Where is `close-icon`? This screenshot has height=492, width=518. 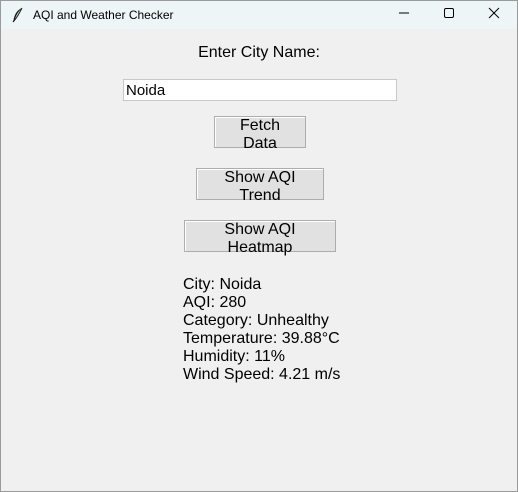
close-icon is located at coordinates (494, 15).